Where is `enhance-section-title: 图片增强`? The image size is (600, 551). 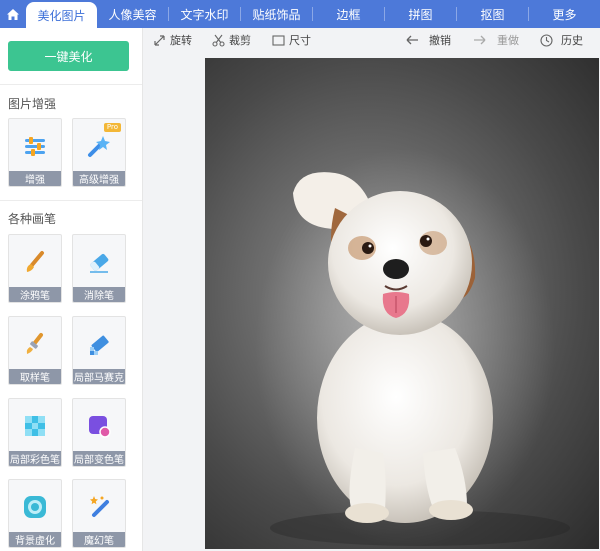
enhance-section-title: 图片增强 is located at coordinates (32, 104).